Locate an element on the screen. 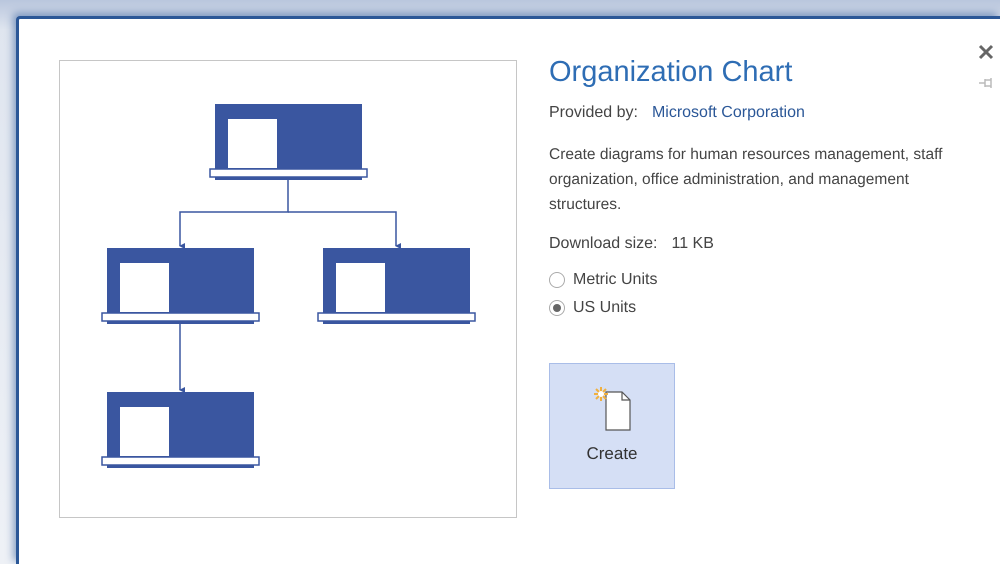  template-description: Create diagrams for human resources management, staff organization, office administration, and management structures. is located at coordinates (746, 180).